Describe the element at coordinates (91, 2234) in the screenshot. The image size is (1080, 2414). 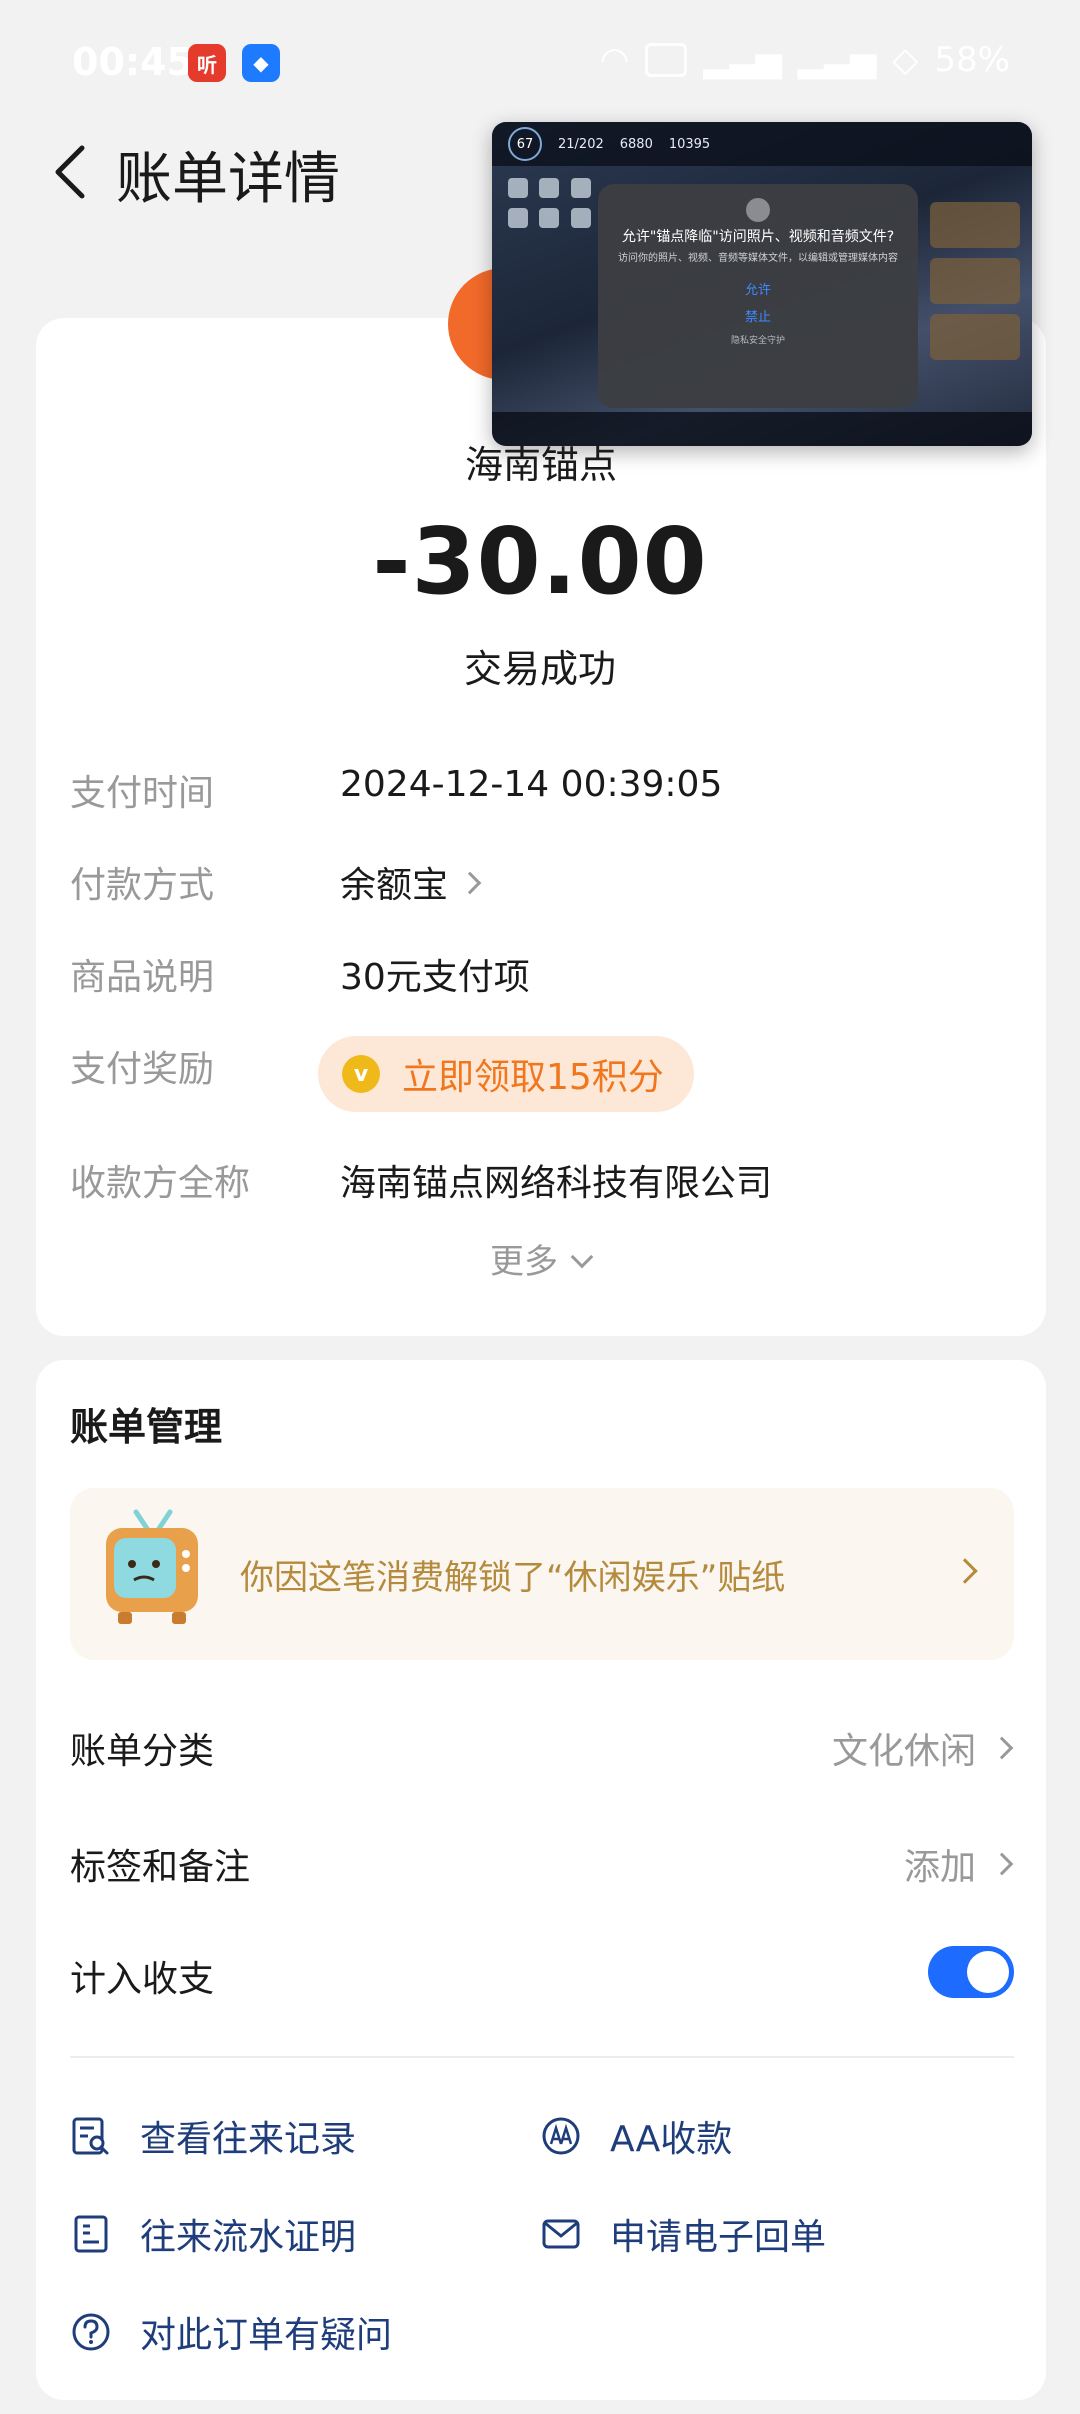
I see `document-icon` at that location.